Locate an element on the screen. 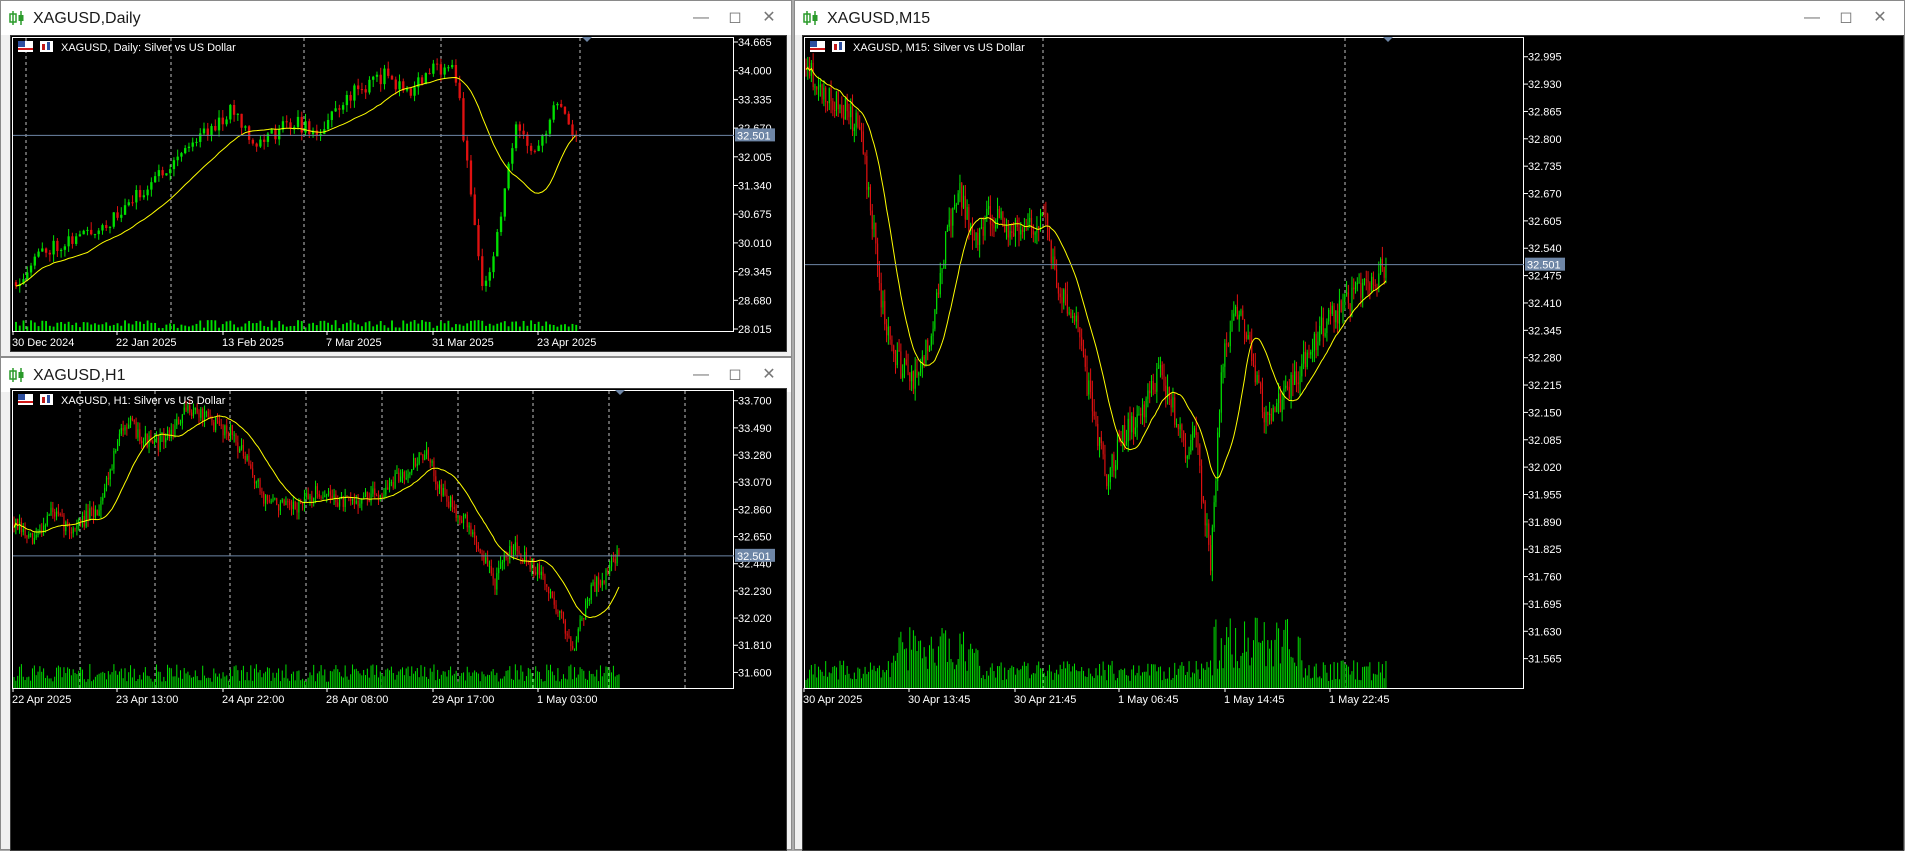 The image size is (1905, 851). y-tick-label: 31.565 is located at coordinates (1545, 660).